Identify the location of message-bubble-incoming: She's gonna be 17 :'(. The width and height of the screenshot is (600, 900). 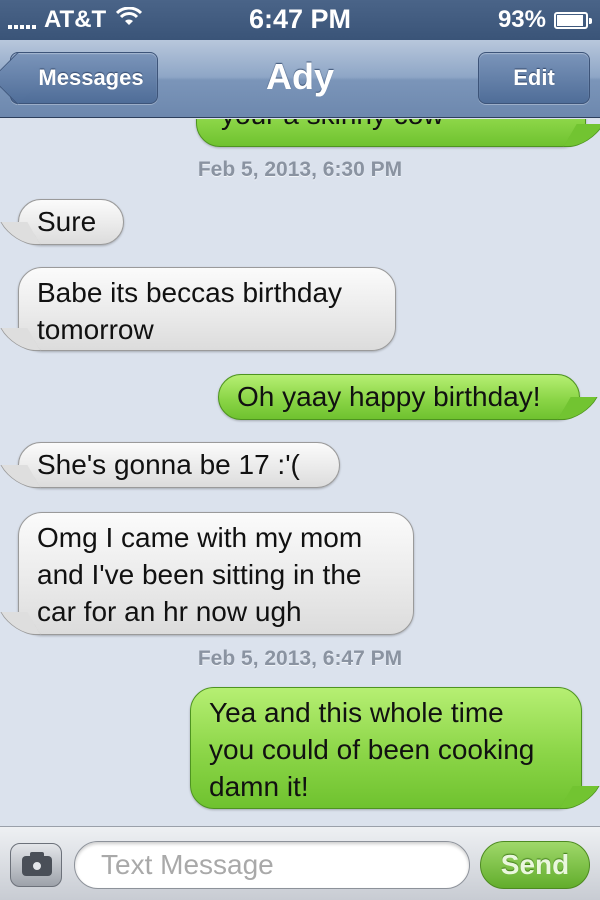
(179, 465).